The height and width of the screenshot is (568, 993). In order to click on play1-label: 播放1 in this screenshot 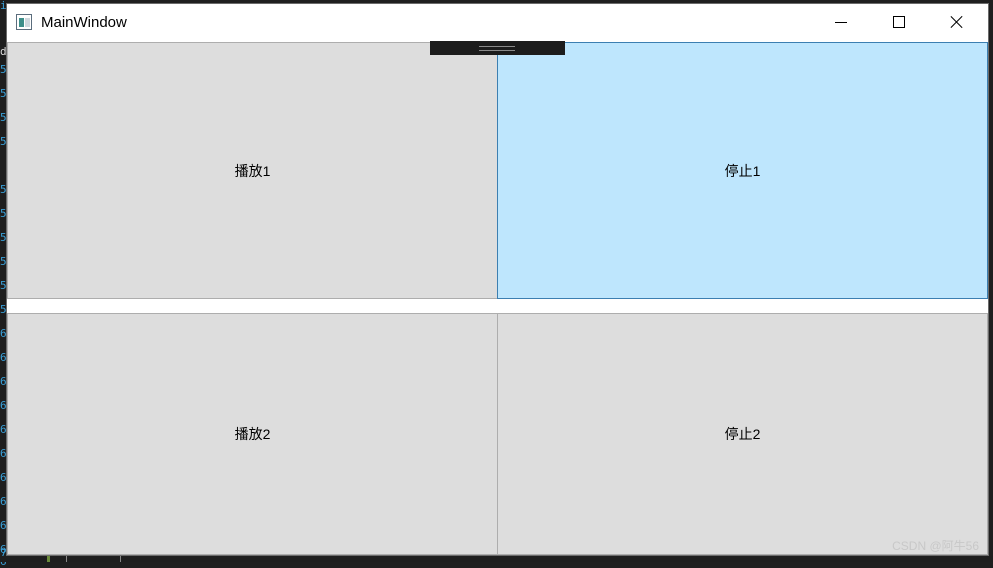, I will do `click(253, 171)`.